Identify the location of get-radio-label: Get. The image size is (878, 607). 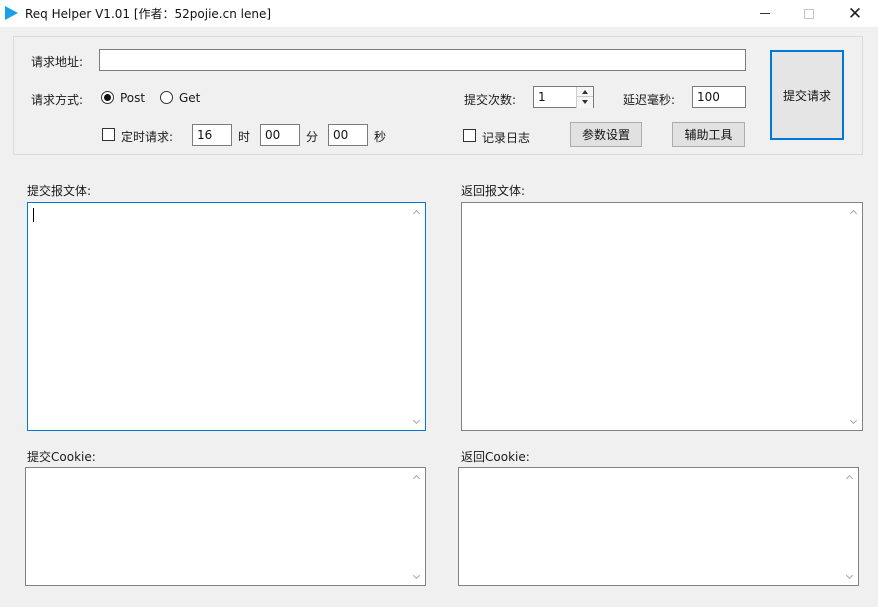
(189, 98).